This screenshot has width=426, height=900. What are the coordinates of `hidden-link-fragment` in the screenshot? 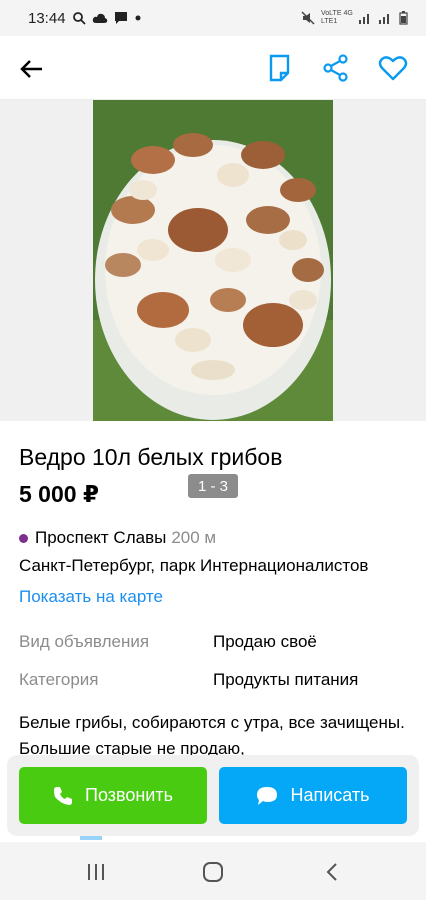 It's located at (91, 838).